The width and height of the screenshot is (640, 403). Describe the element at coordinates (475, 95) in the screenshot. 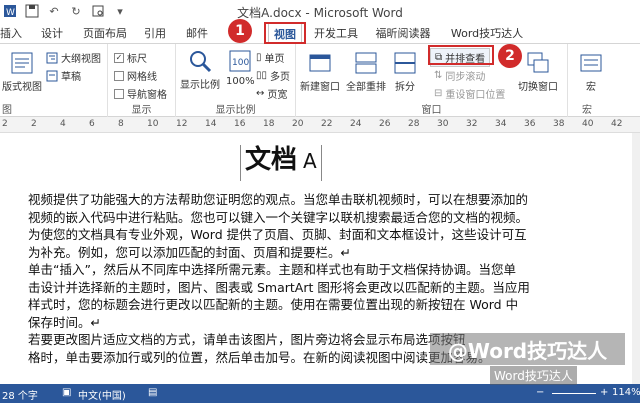

I see `reset-window-label: 重设窗口位置` at that location.